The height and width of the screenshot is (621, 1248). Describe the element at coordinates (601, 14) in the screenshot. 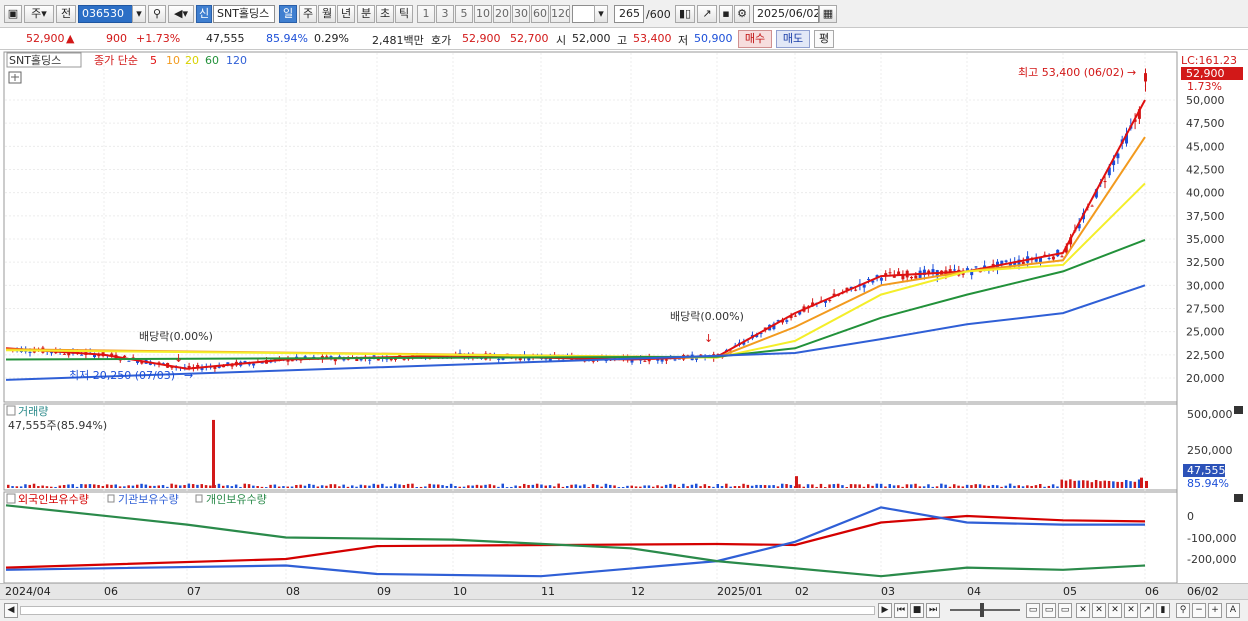

I see `interval-dropdown-icon: ▾` at that location.